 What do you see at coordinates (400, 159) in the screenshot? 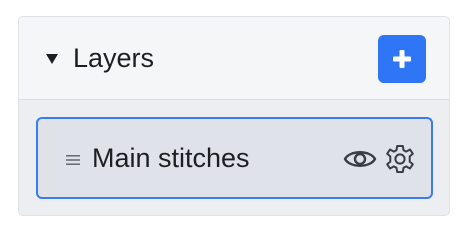
I see `gear-icon` at bounding box center [400, 159].